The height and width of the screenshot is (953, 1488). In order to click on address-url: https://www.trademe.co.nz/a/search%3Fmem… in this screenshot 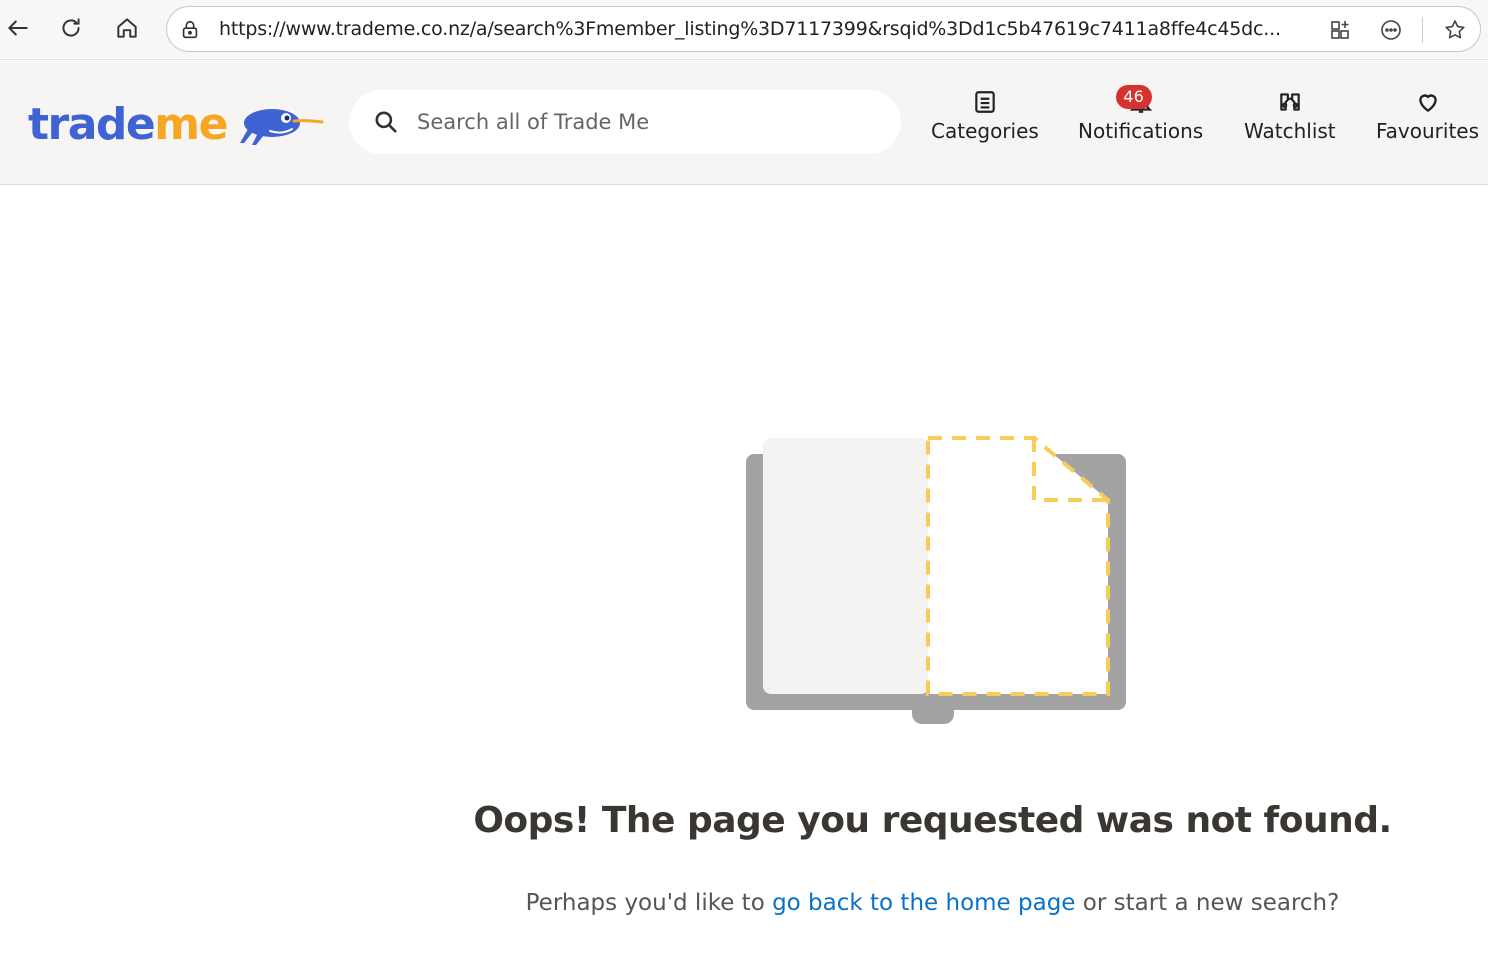, I will do `click(764, 29)`.